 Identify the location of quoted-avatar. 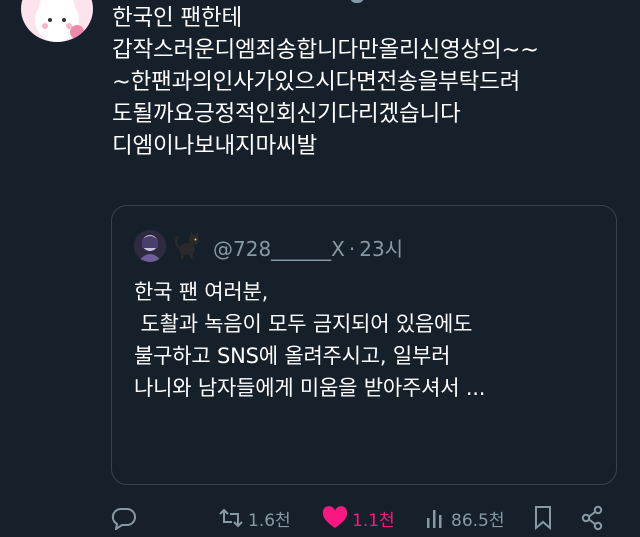
(150, 246).